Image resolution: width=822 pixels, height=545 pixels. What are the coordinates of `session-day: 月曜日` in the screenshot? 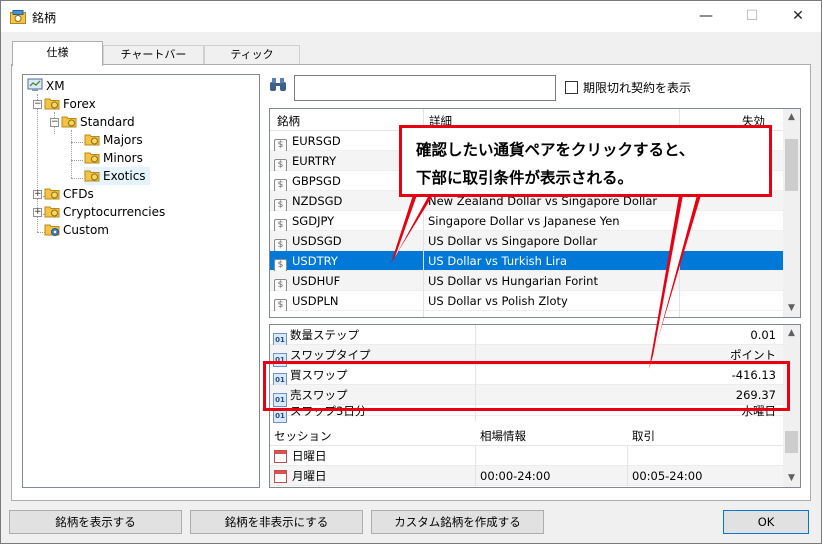 It's located at (309, 476).